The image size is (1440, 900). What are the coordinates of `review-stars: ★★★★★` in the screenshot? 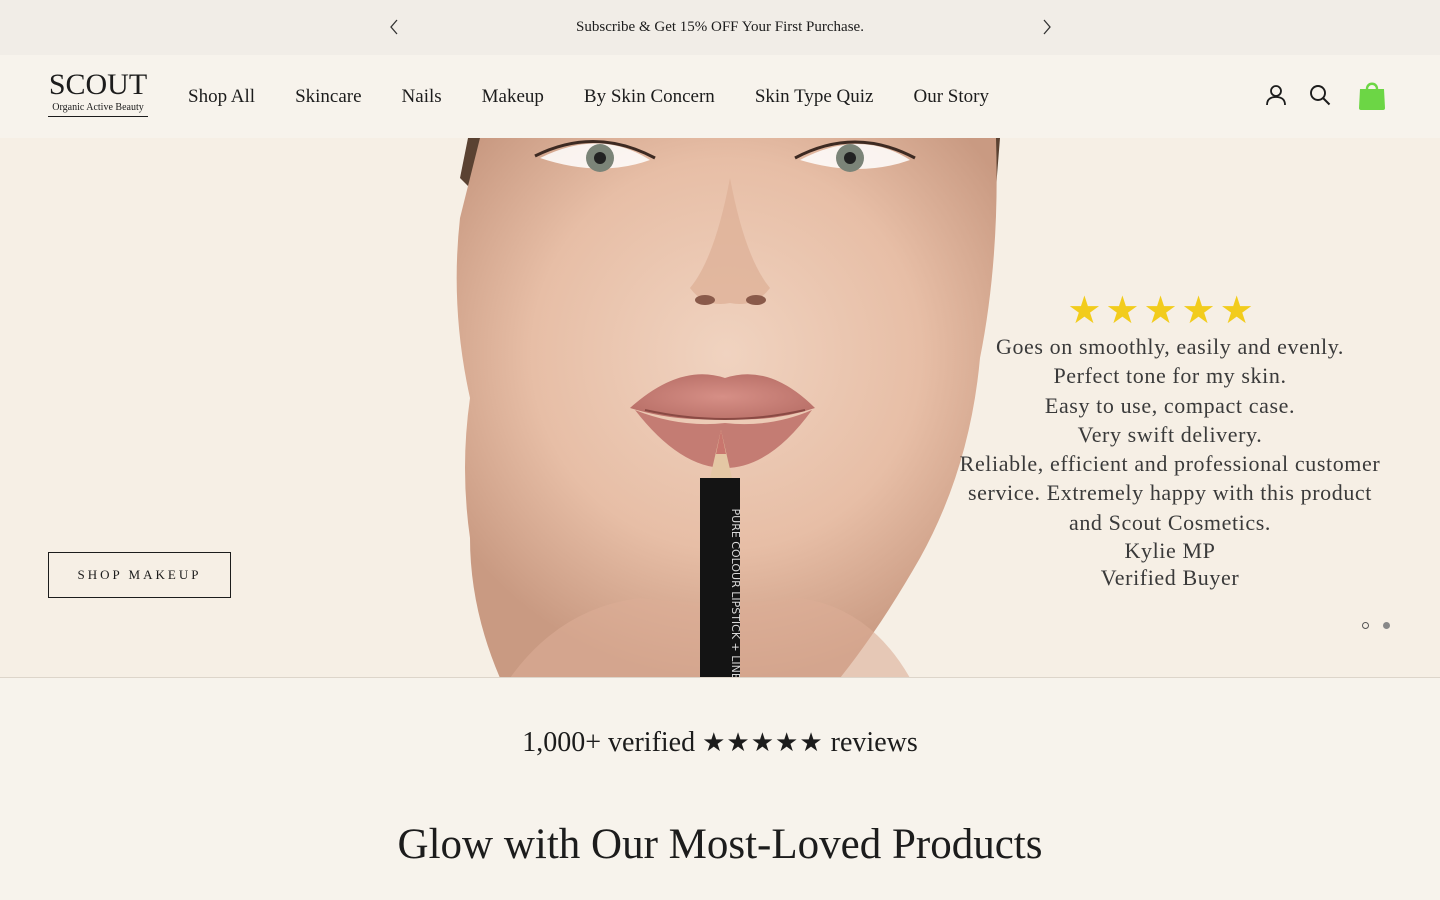 It's located at (1162, 310).